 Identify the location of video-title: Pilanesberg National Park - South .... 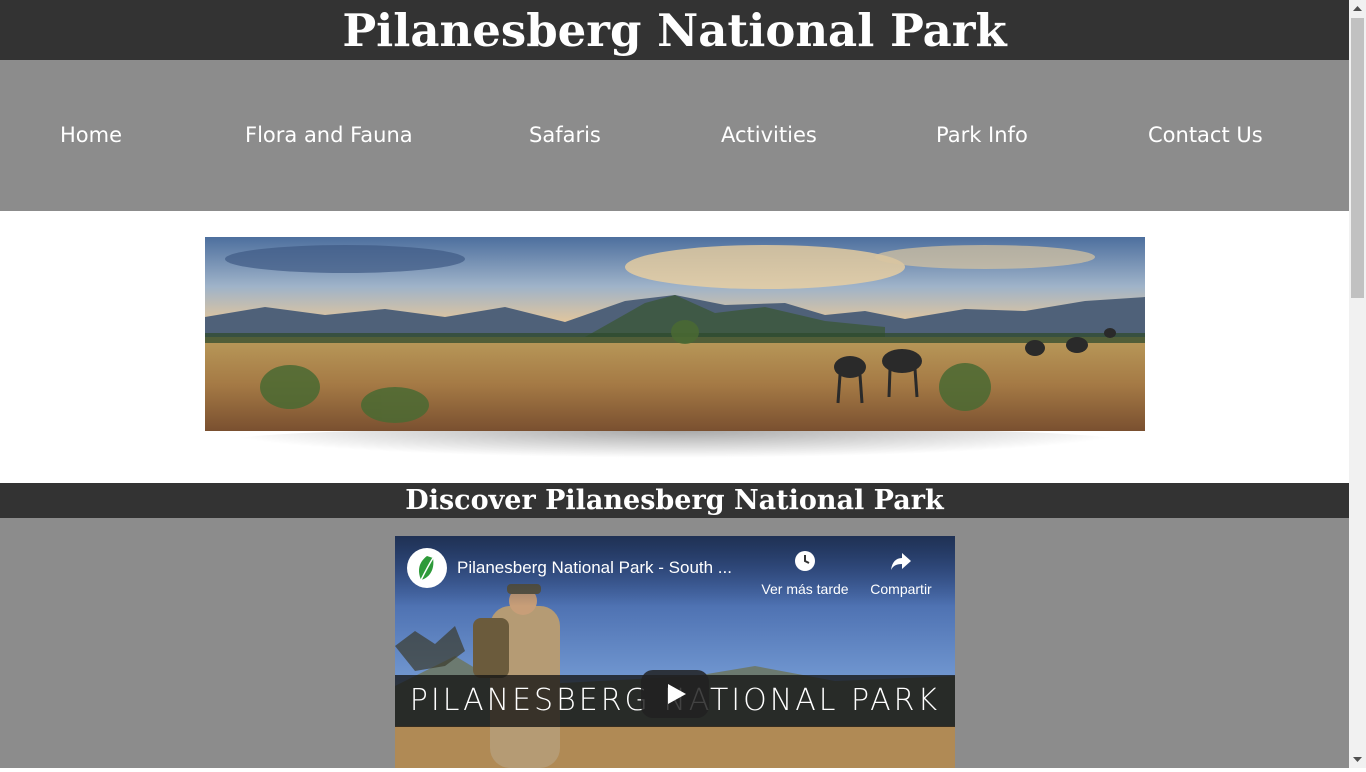
(594, 568).